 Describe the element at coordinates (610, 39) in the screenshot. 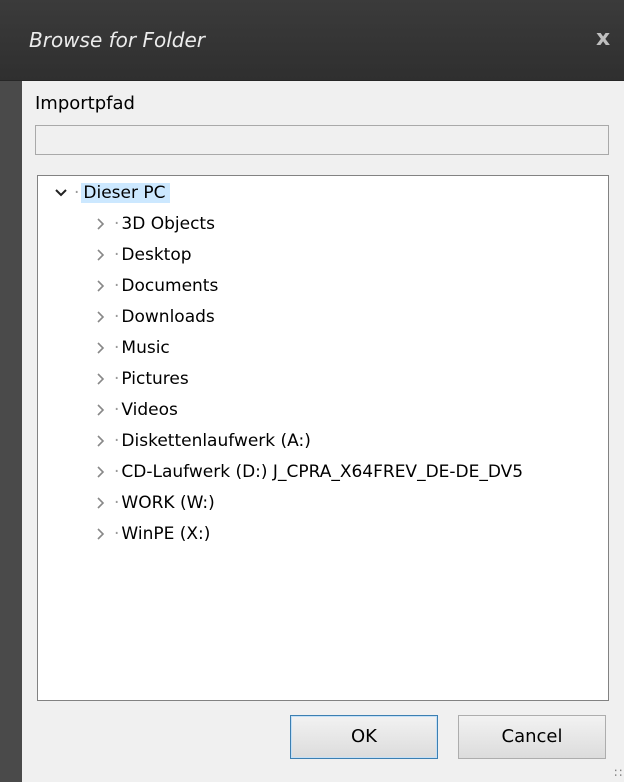

I see `close-icon: x` at that location.